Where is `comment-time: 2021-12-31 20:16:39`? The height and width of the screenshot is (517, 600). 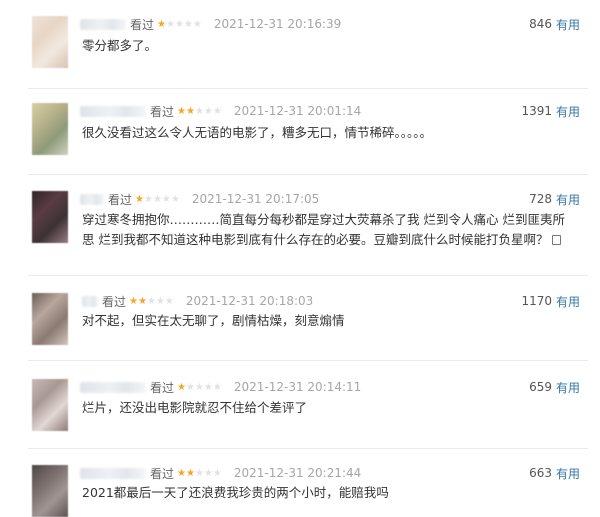
comment-time: 2021-12-31 20:16:39 is located at coordinates (277, 24).